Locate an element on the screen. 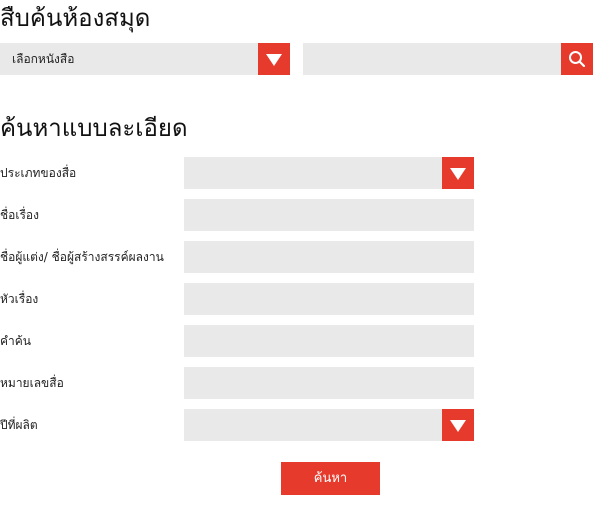 The width and height of the screenshot is (605, 508). call-number-label: หมายเลขสื่อ is located at coordinates (32, 383).